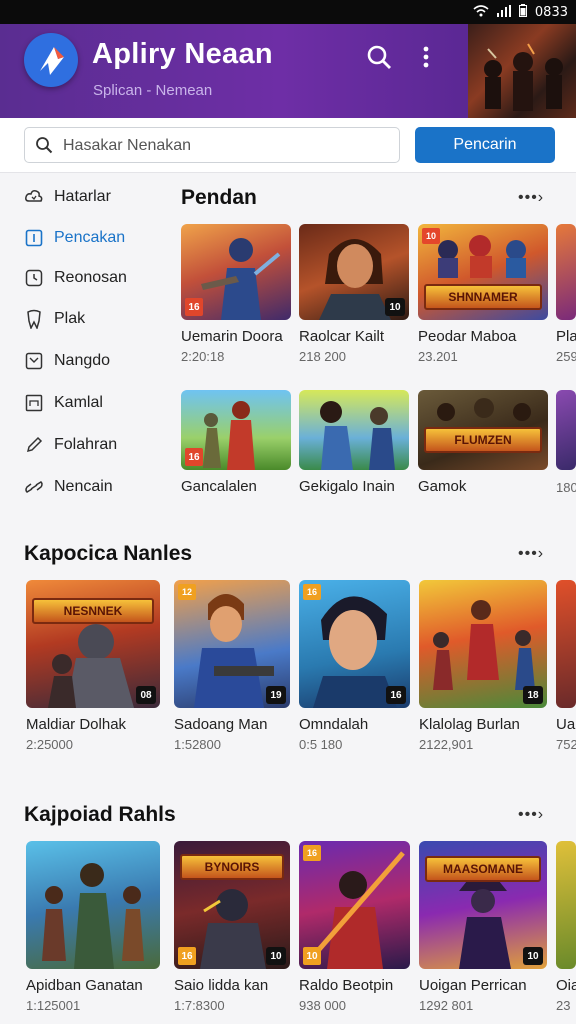 Image resolution: width=576 pixels, height=1024 pixels. What do you see at coordinates (236, 294) in the screenshot?
I see `game-card: 16 Uemarin Doora 2:20:18` at bounding box center [236, 294].